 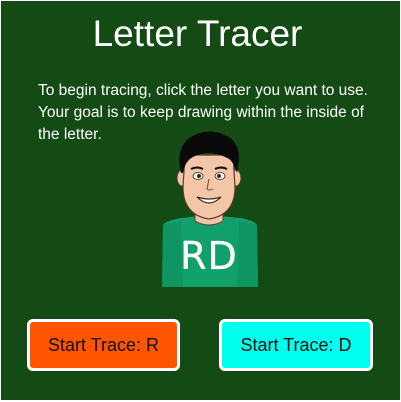 I want to click on character-avatar: RD, so click(x=210, y=209).